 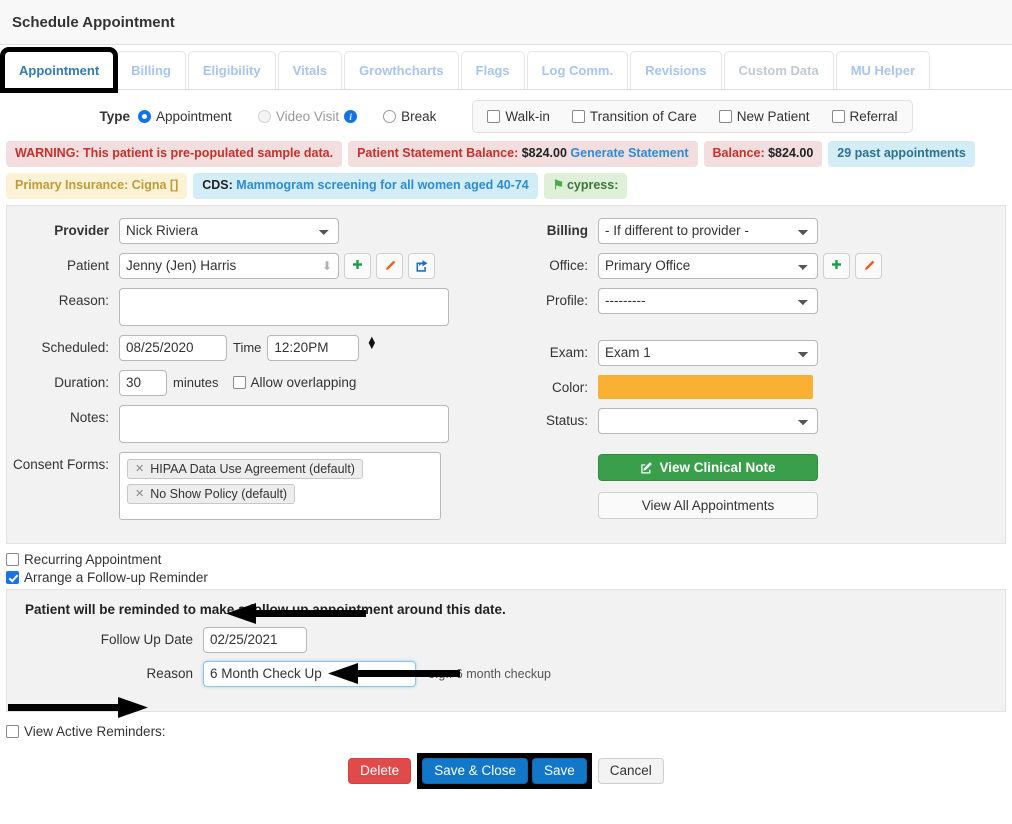 I want to click on radio-appointment-icon, so click(x=144, y=116).